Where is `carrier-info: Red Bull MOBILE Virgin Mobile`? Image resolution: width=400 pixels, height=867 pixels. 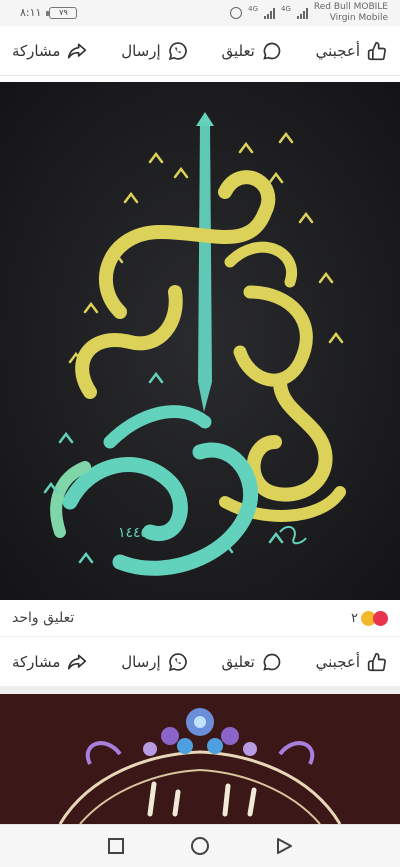 carrier-info: Red Bull MOBILE Virgin Mobile is located at coordinates (351, 13).